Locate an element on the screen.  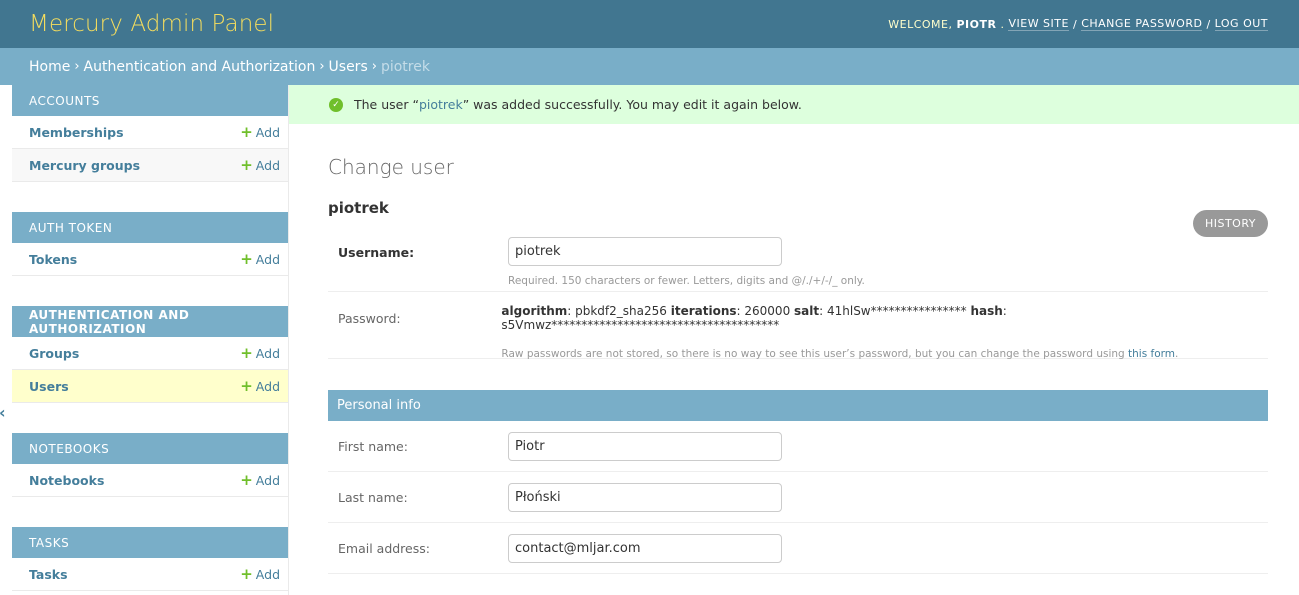
page-title: Change user is located at coordinates (391, 167).